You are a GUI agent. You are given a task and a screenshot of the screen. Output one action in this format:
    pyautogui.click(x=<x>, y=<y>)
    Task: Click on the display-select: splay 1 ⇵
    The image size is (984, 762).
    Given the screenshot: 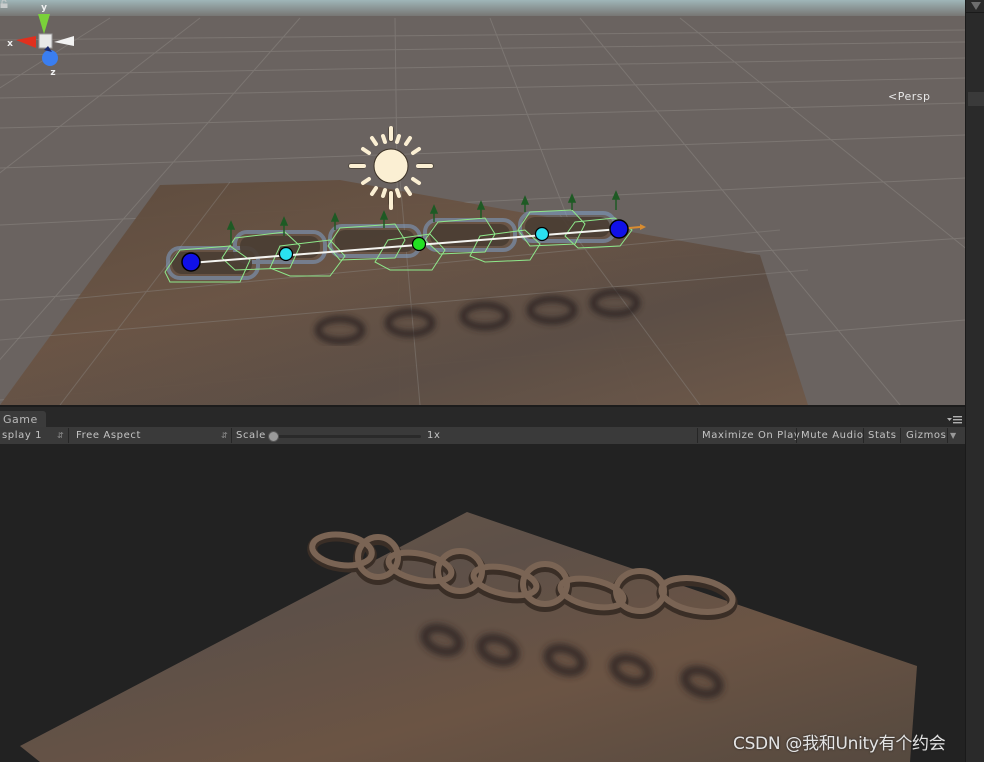 What is the action you would take?
    pyautogui.click(x=34, y=435)
    